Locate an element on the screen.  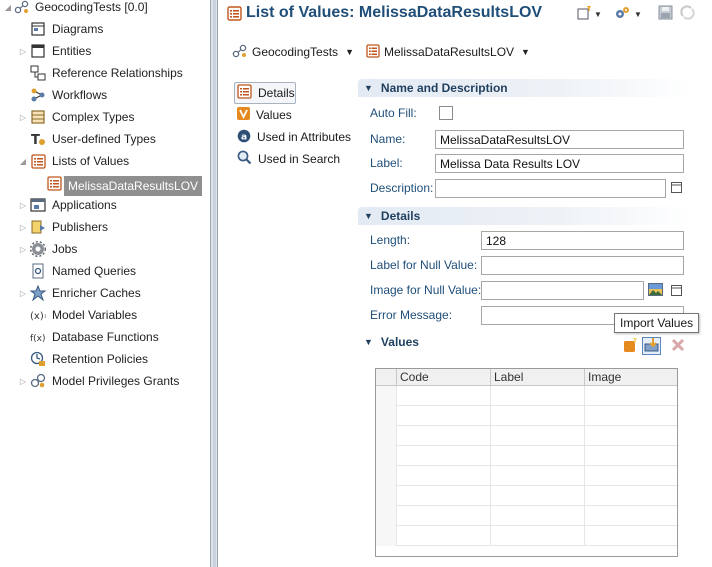
import-values-button is located at coordinates (651, 346).